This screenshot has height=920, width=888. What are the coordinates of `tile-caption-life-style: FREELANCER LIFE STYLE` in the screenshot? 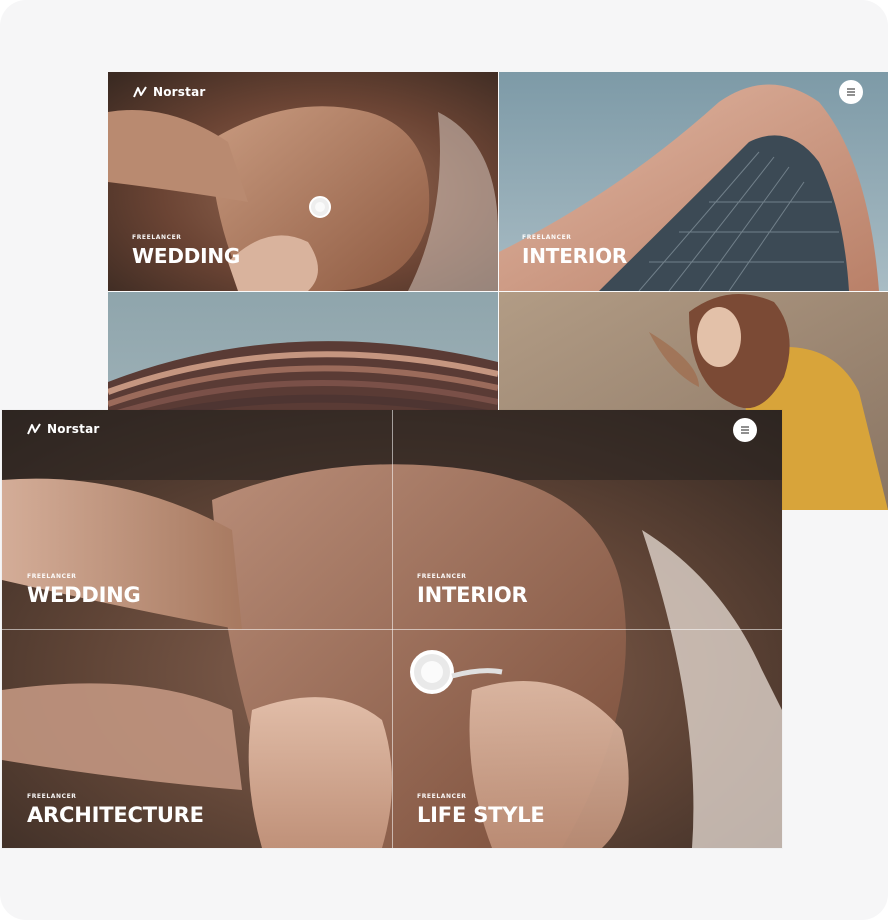 It's located at (481, 809).